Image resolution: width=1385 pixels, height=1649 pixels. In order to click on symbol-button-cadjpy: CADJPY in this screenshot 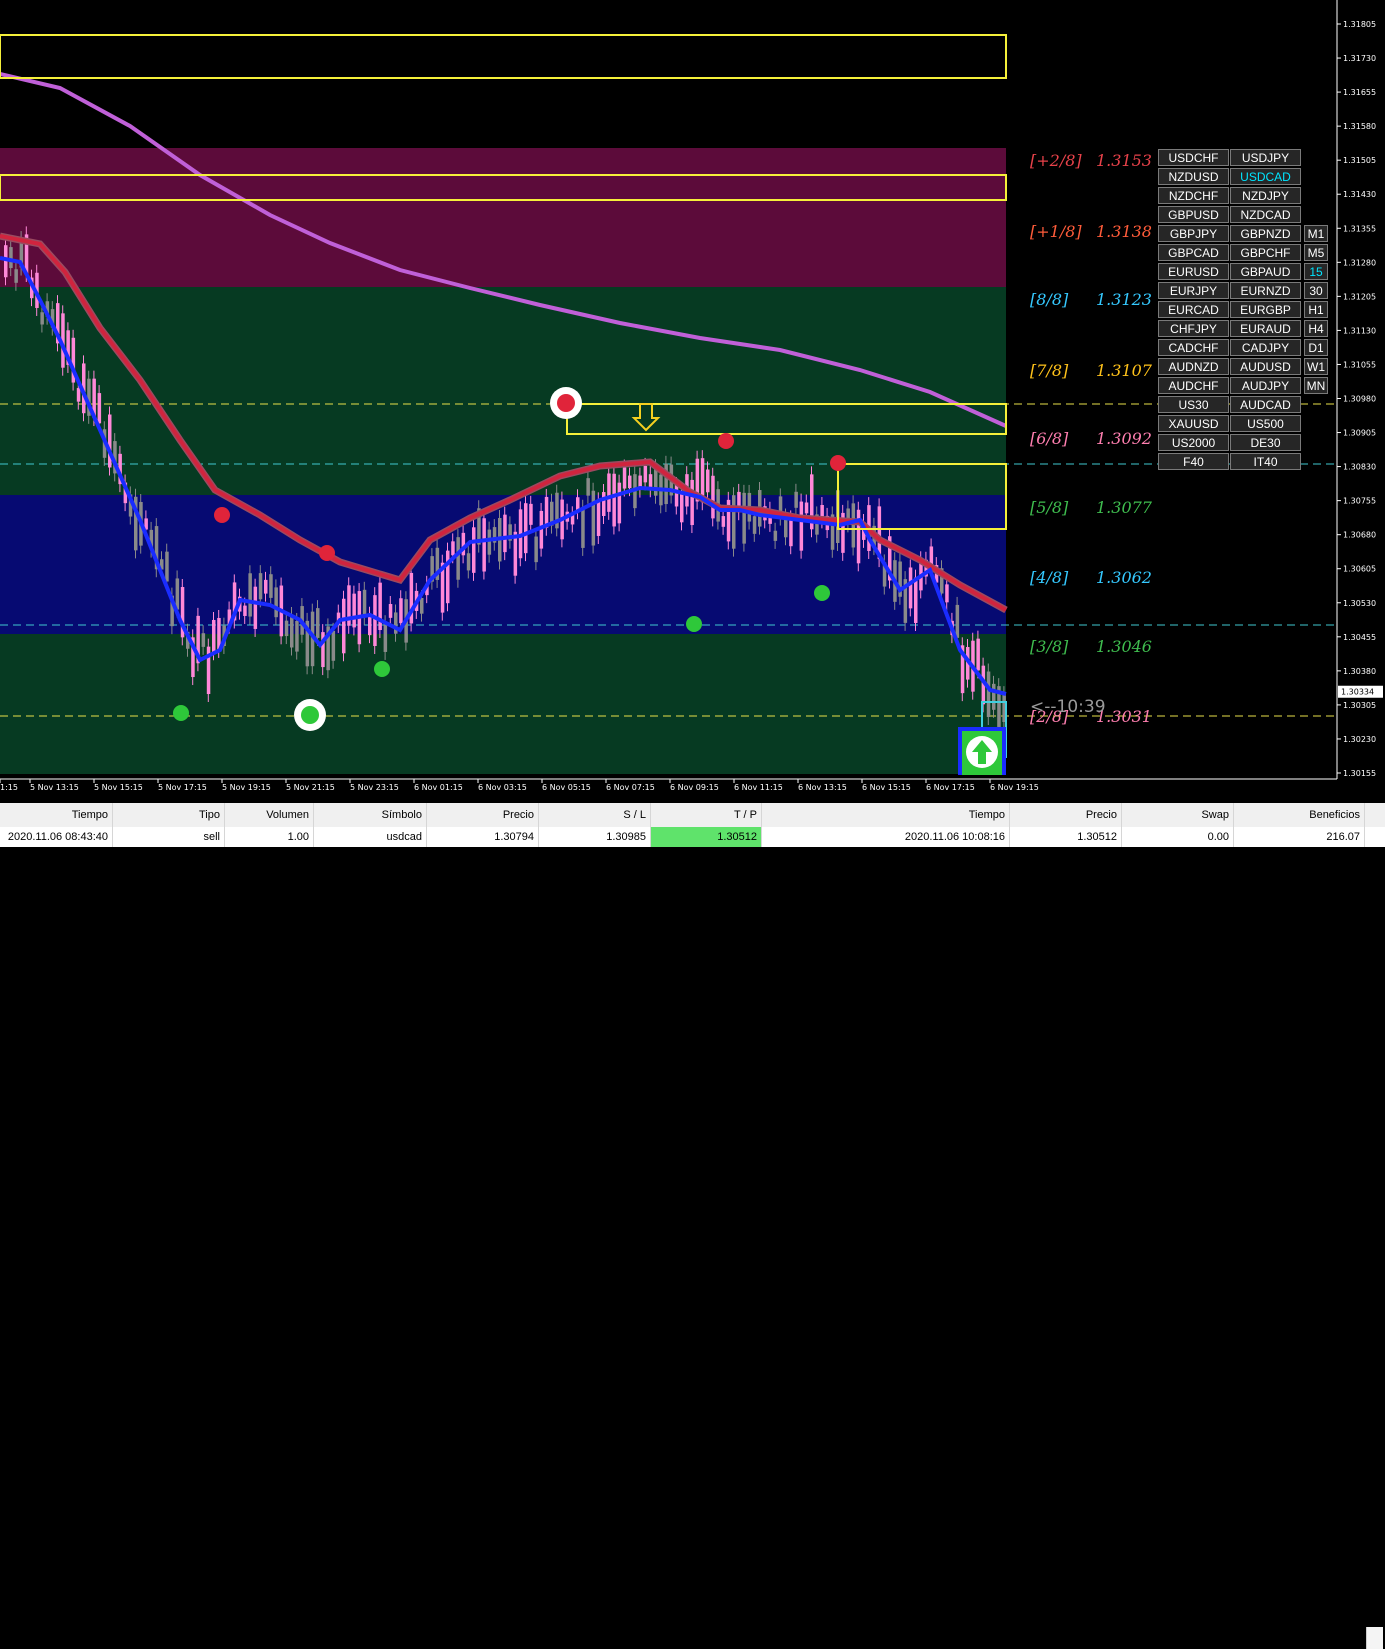, I will do `click(1265, 347)`.